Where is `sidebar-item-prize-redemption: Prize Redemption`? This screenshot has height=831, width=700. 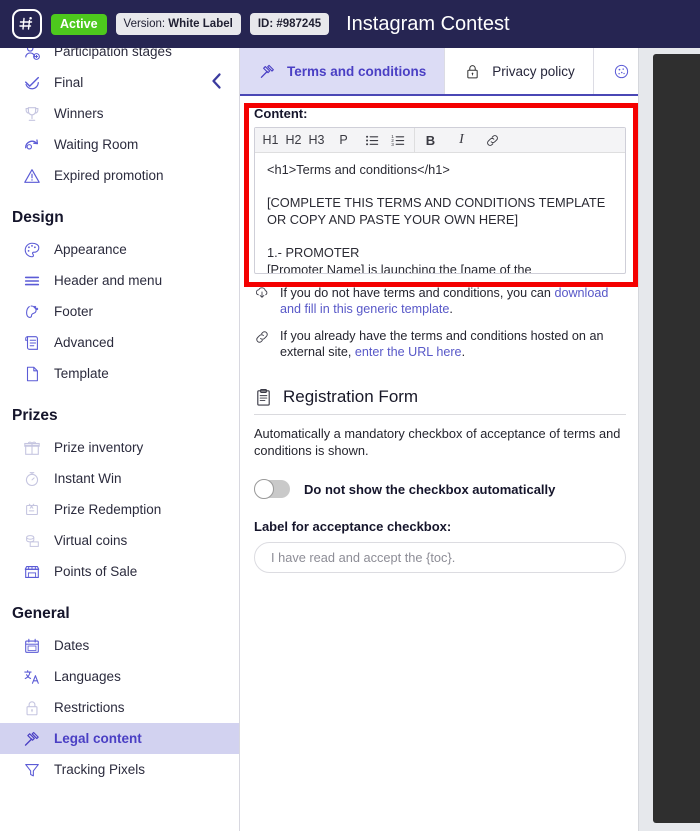
sidebar-item-prize-redemption: Prize Redemption is located at coordinates (119, 509).